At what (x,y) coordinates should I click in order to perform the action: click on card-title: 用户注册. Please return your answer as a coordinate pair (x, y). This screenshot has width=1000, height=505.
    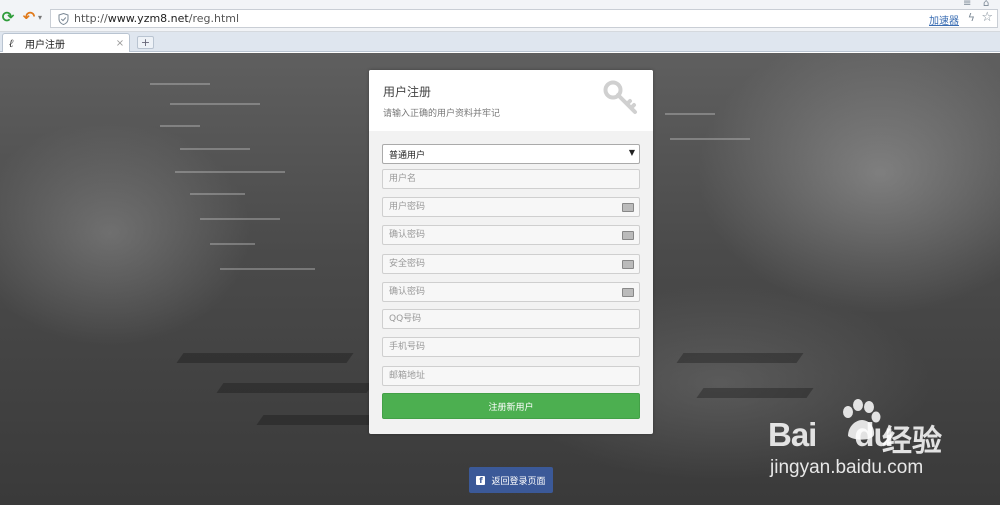
    Looking at the image, I should click on (407, 92).